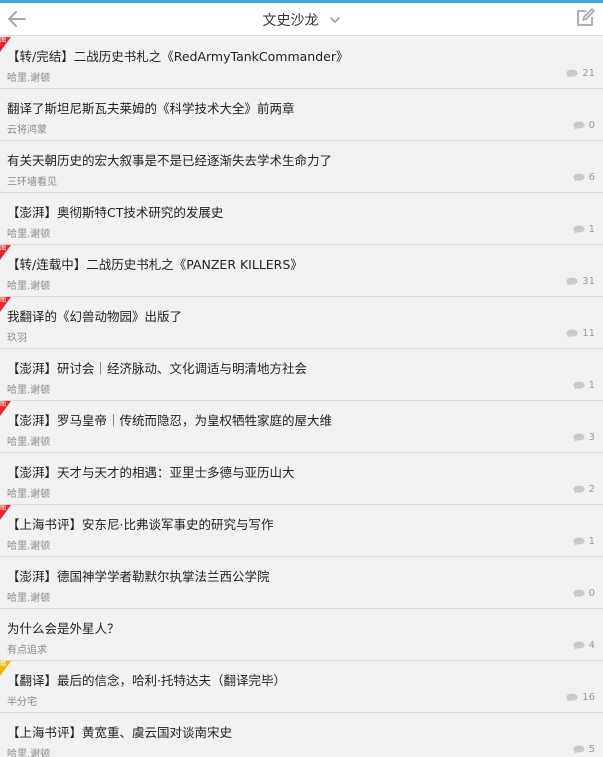 This screenshot has width=603, height=757. What do you see at coordinates (140, 524) in the screenshot?
I see `thread-title: 【上海书评】安东尼·比弗谈军事史的研究与写作` at bounding box center [140, 524].